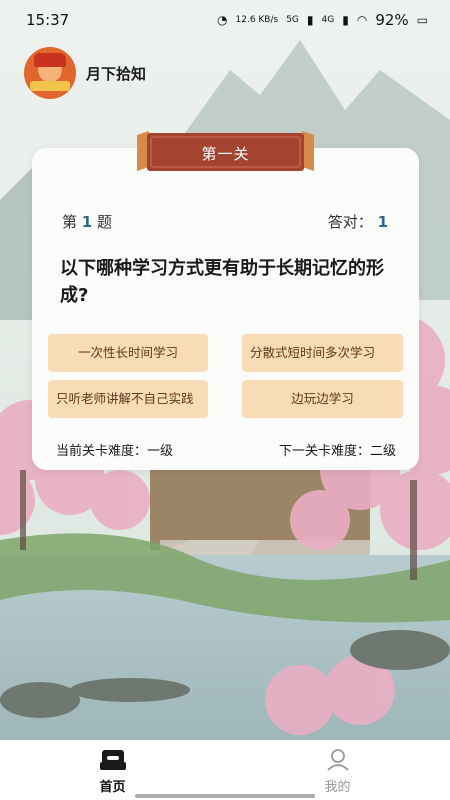  I want to click on status-icons: ◔ 12.6 KB/s 5G ▮ 4G ▮ ◠ 92% ▭, so click(322, 20).